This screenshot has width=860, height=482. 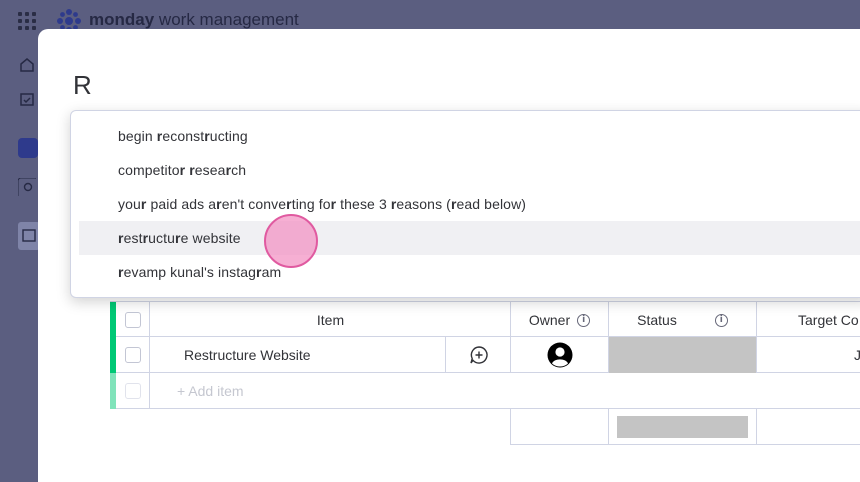 I want to click on target-cell: J, so click(x=808, y=355).